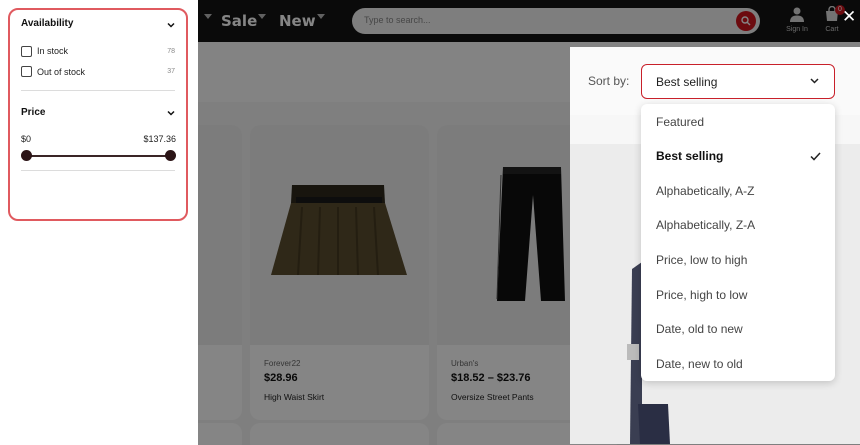 The height and width of the screenshot is (445, 860). Describe the element at coordinates (171, 51) in the screenshot. I see `in-stock-count: 78` at that location.